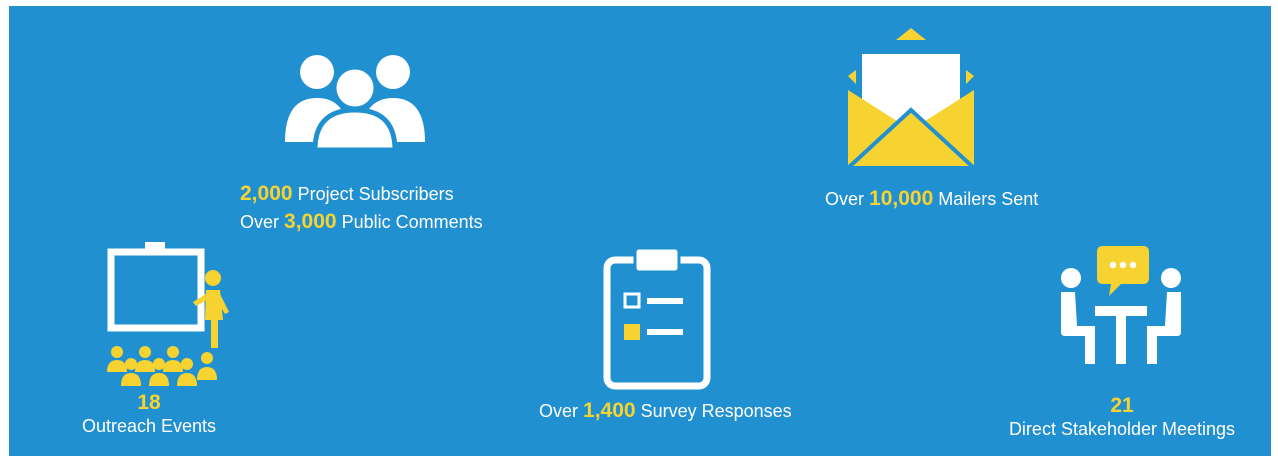 This screenshot has width=1278, height=462. I want to click on comments-text: Public Comments, so click(409, 222).